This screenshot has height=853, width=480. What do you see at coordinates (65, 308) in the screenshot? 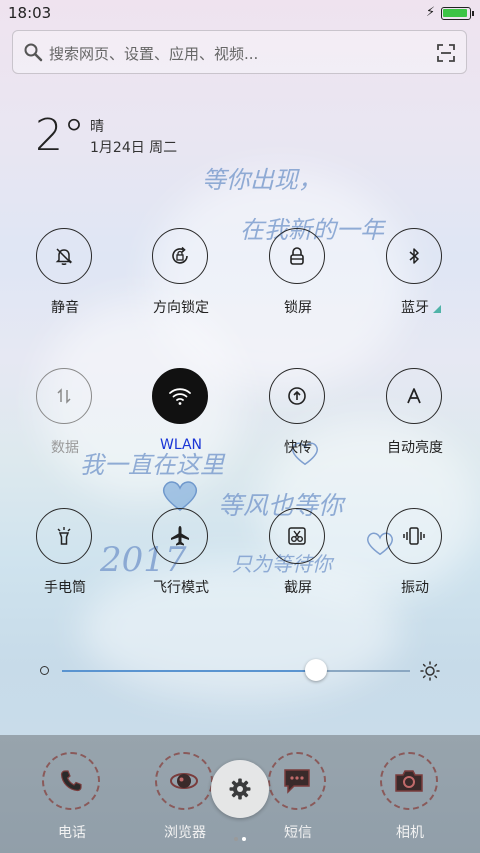
I see `toggle-label: 静音` at bounding box center [65, 308].